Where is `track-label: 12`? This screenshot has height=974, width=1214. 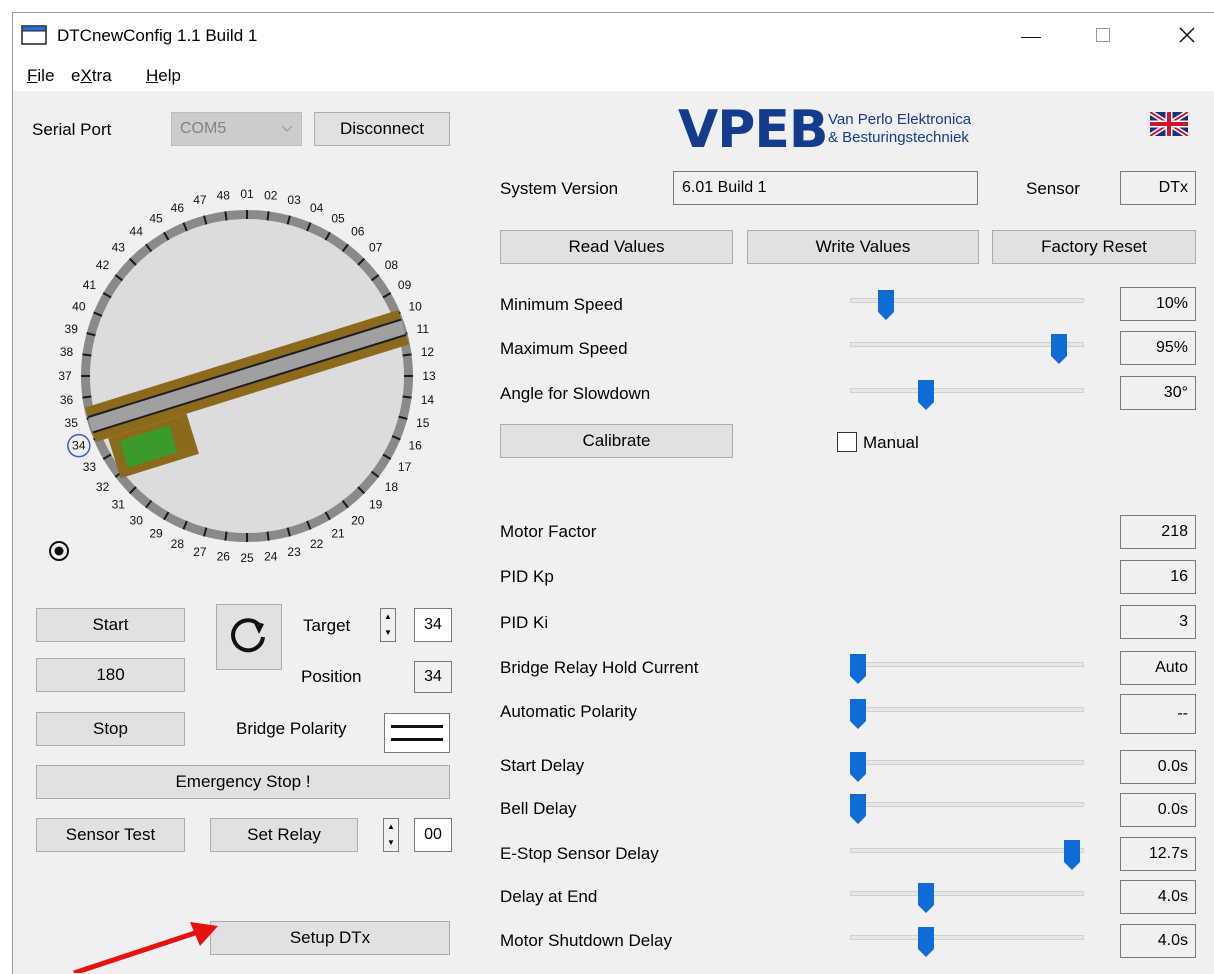 track-label: 12 is located at coordinates (428, 352).